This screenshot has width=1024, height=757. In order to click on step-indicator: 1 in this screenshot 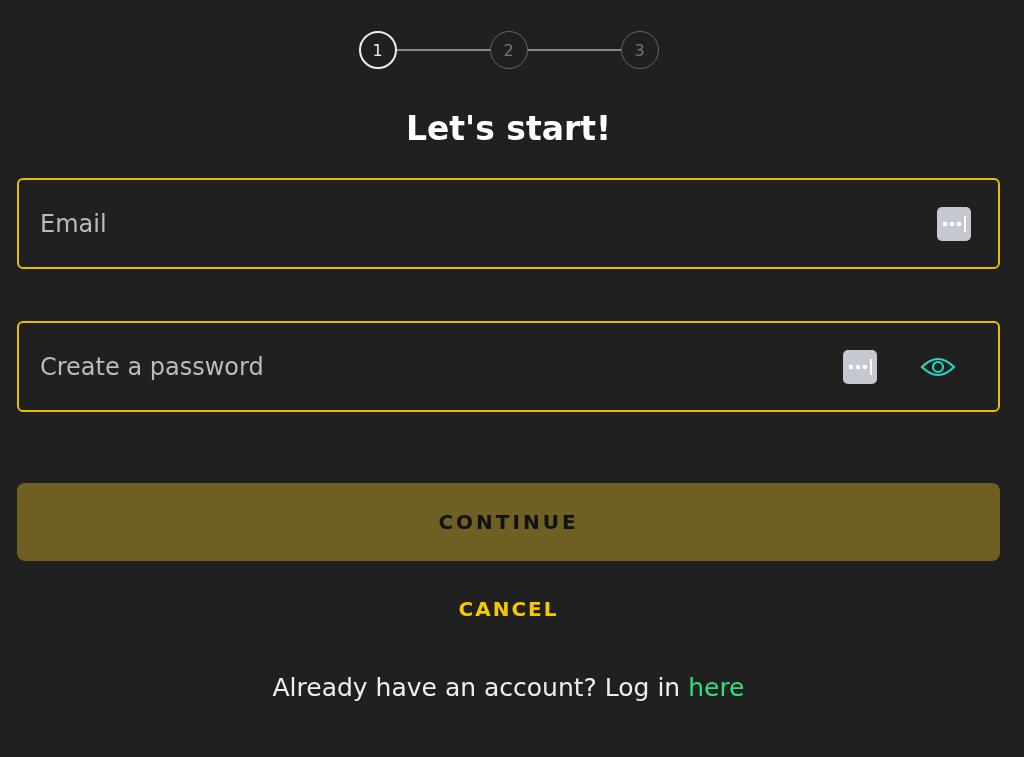, I will do `click(377, 50)`.